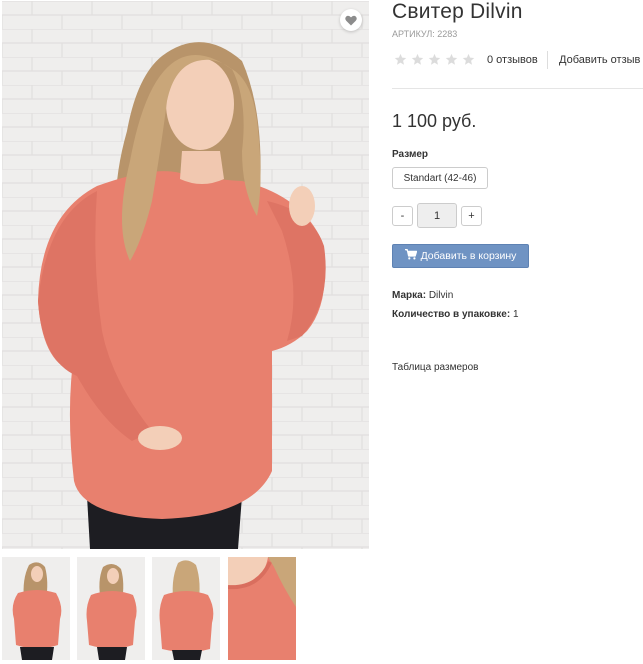 The height and width of the screenshot is (664, 643). Describe the element at coordinates (111, 608) in the screenshot. I see `thumbnail-side` at that location.